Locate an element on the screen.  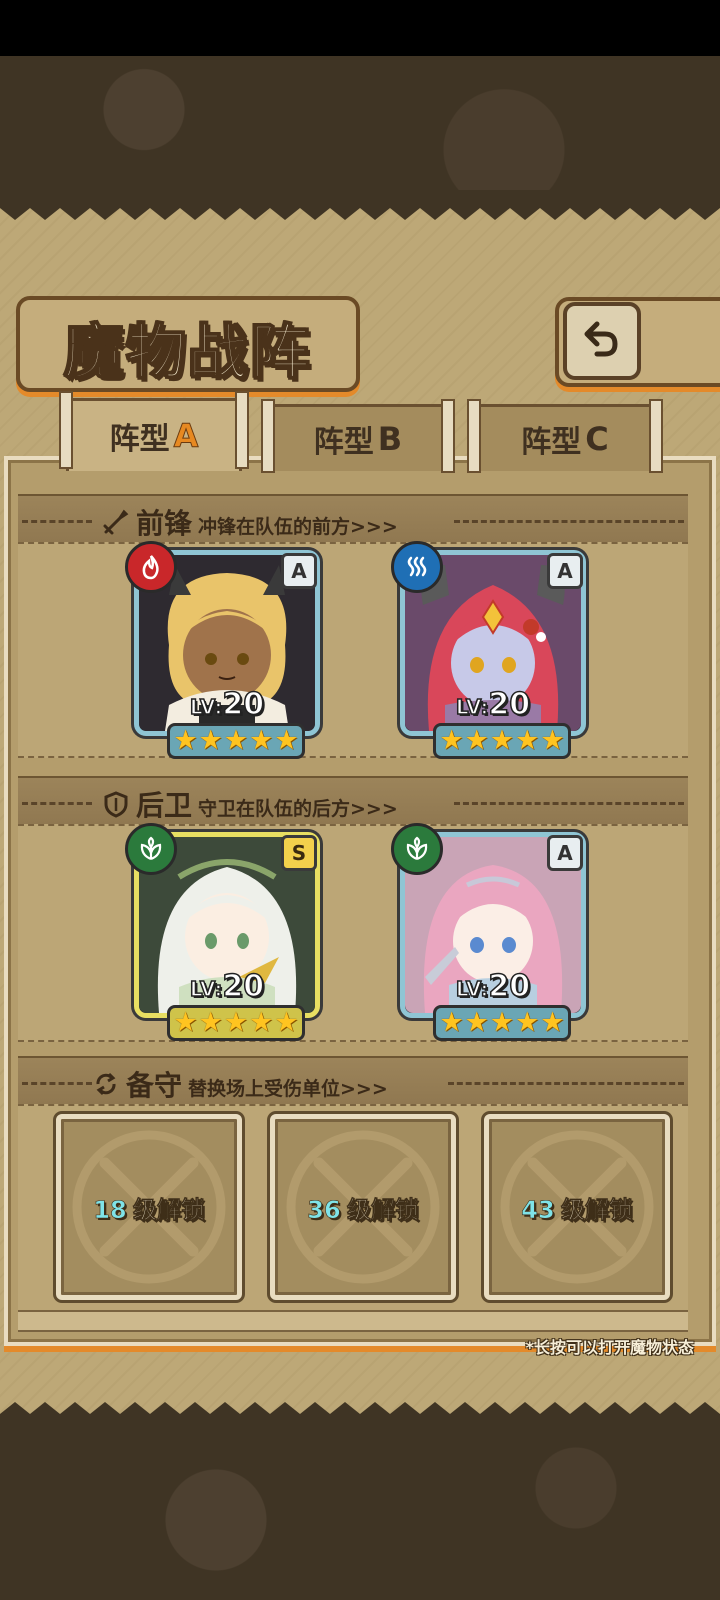
section-name: 后卫 is located at coordinates (164, 805).